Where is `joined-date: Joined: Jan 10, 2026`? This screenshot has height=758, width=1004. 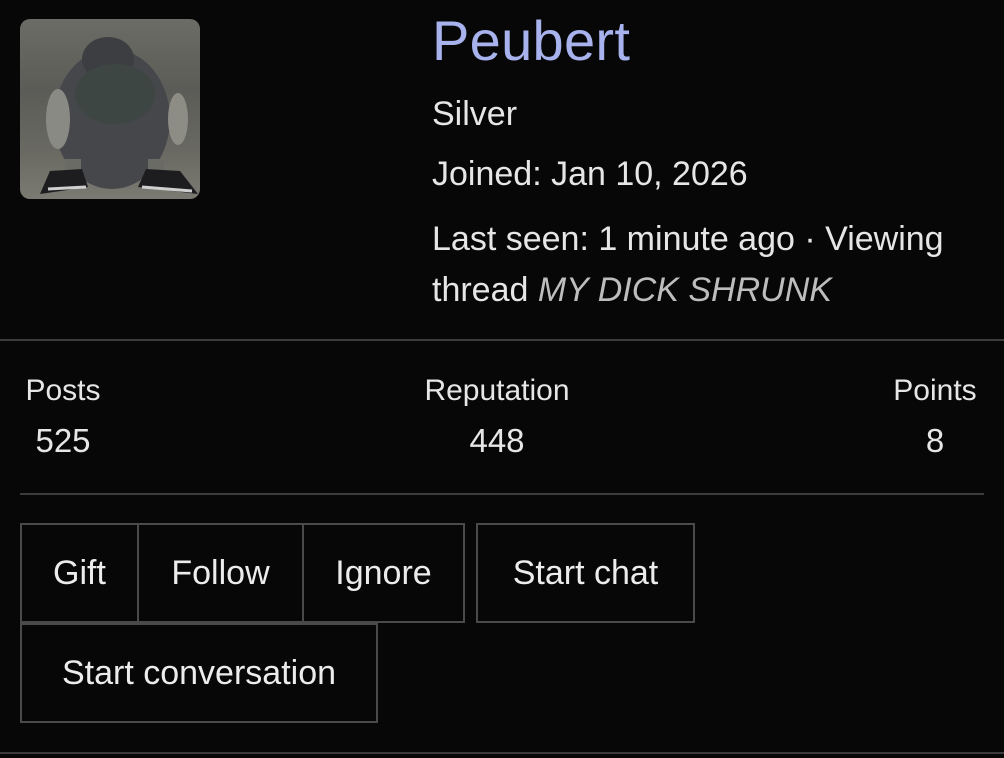 joined-date: Joined: Jan 10, 2026 is located at coordinates (590, 174).